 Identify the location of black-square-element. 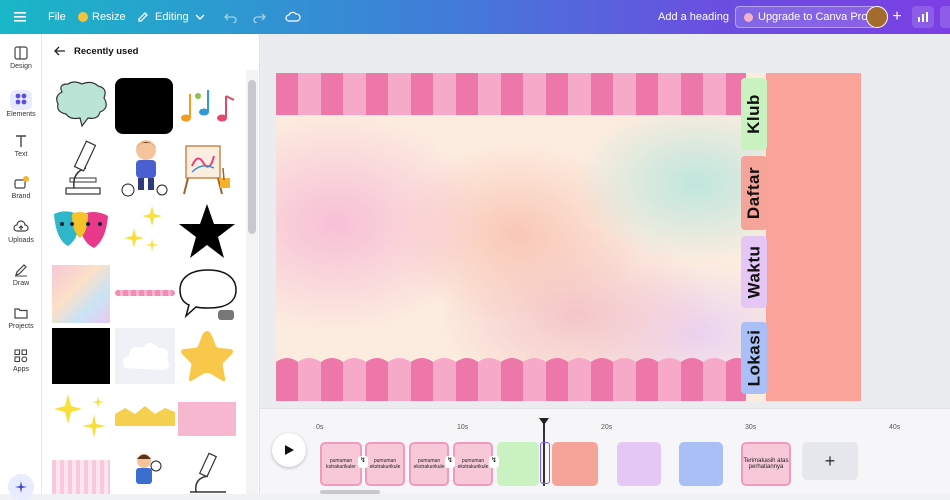
(81, 356).